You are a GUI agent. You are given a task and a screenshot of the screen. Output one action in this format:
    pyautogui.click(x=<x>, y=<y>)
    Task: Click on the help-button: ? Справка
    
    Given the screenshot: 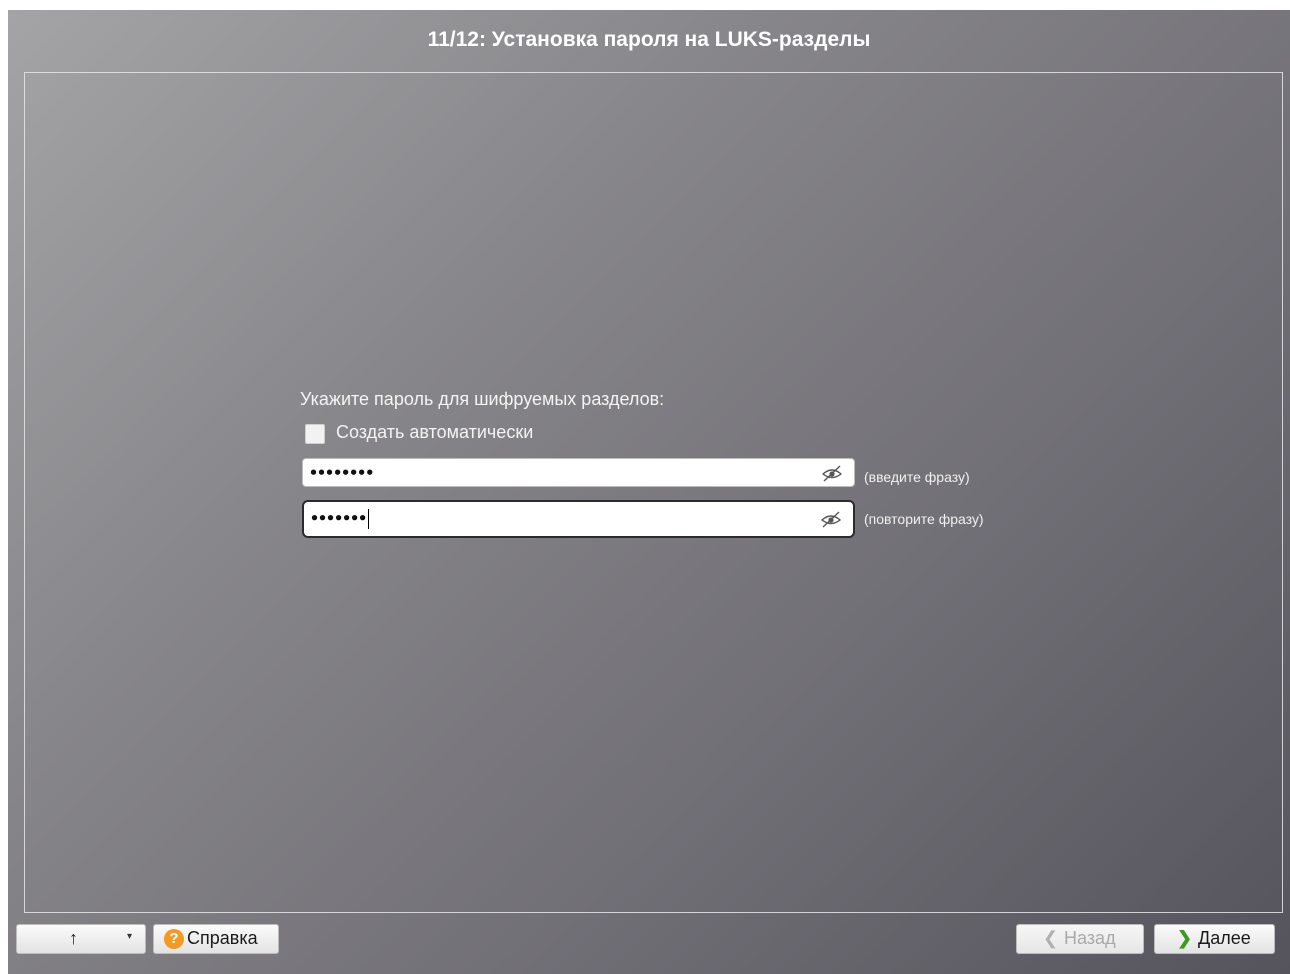 What is the action you would take?
    pyautogui.click(x=216, y=939)
    